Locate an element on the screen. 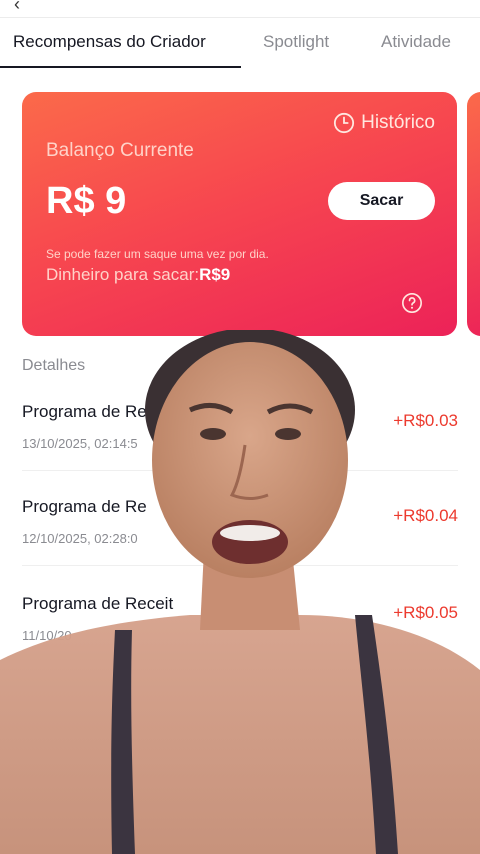 The height and width of the screenshot is (854, 480). balance-value: R$ 9 is located at coordinates (86, 201).